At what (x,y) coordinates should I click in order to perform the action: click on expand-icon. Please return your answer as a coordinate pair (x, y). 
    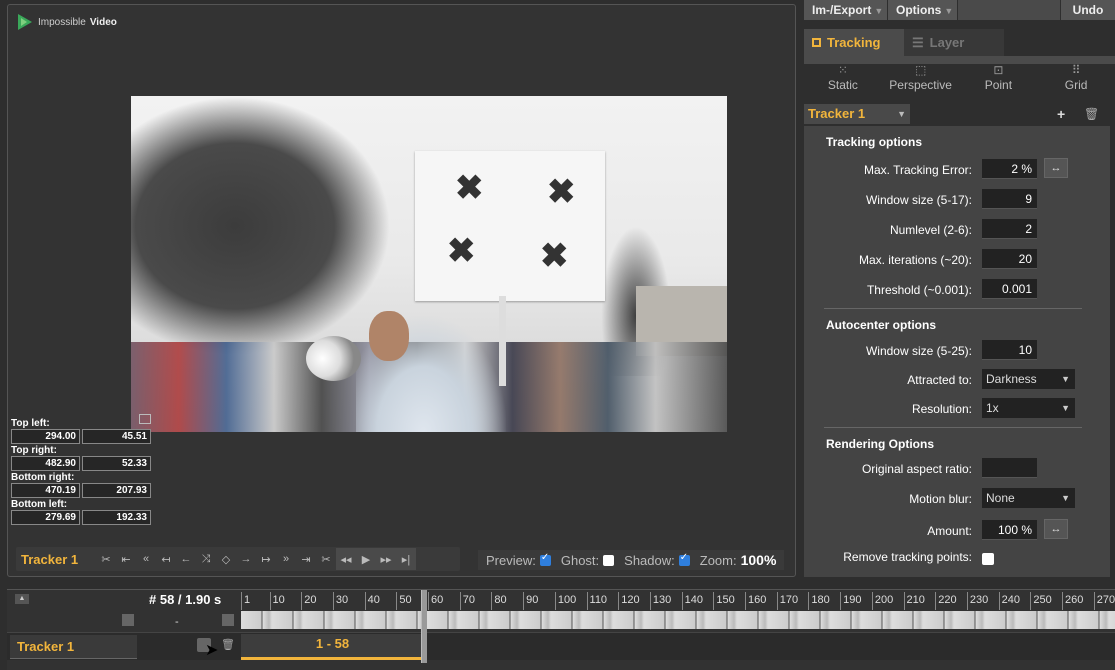
    Looking at the image, I should click on (145, 419).